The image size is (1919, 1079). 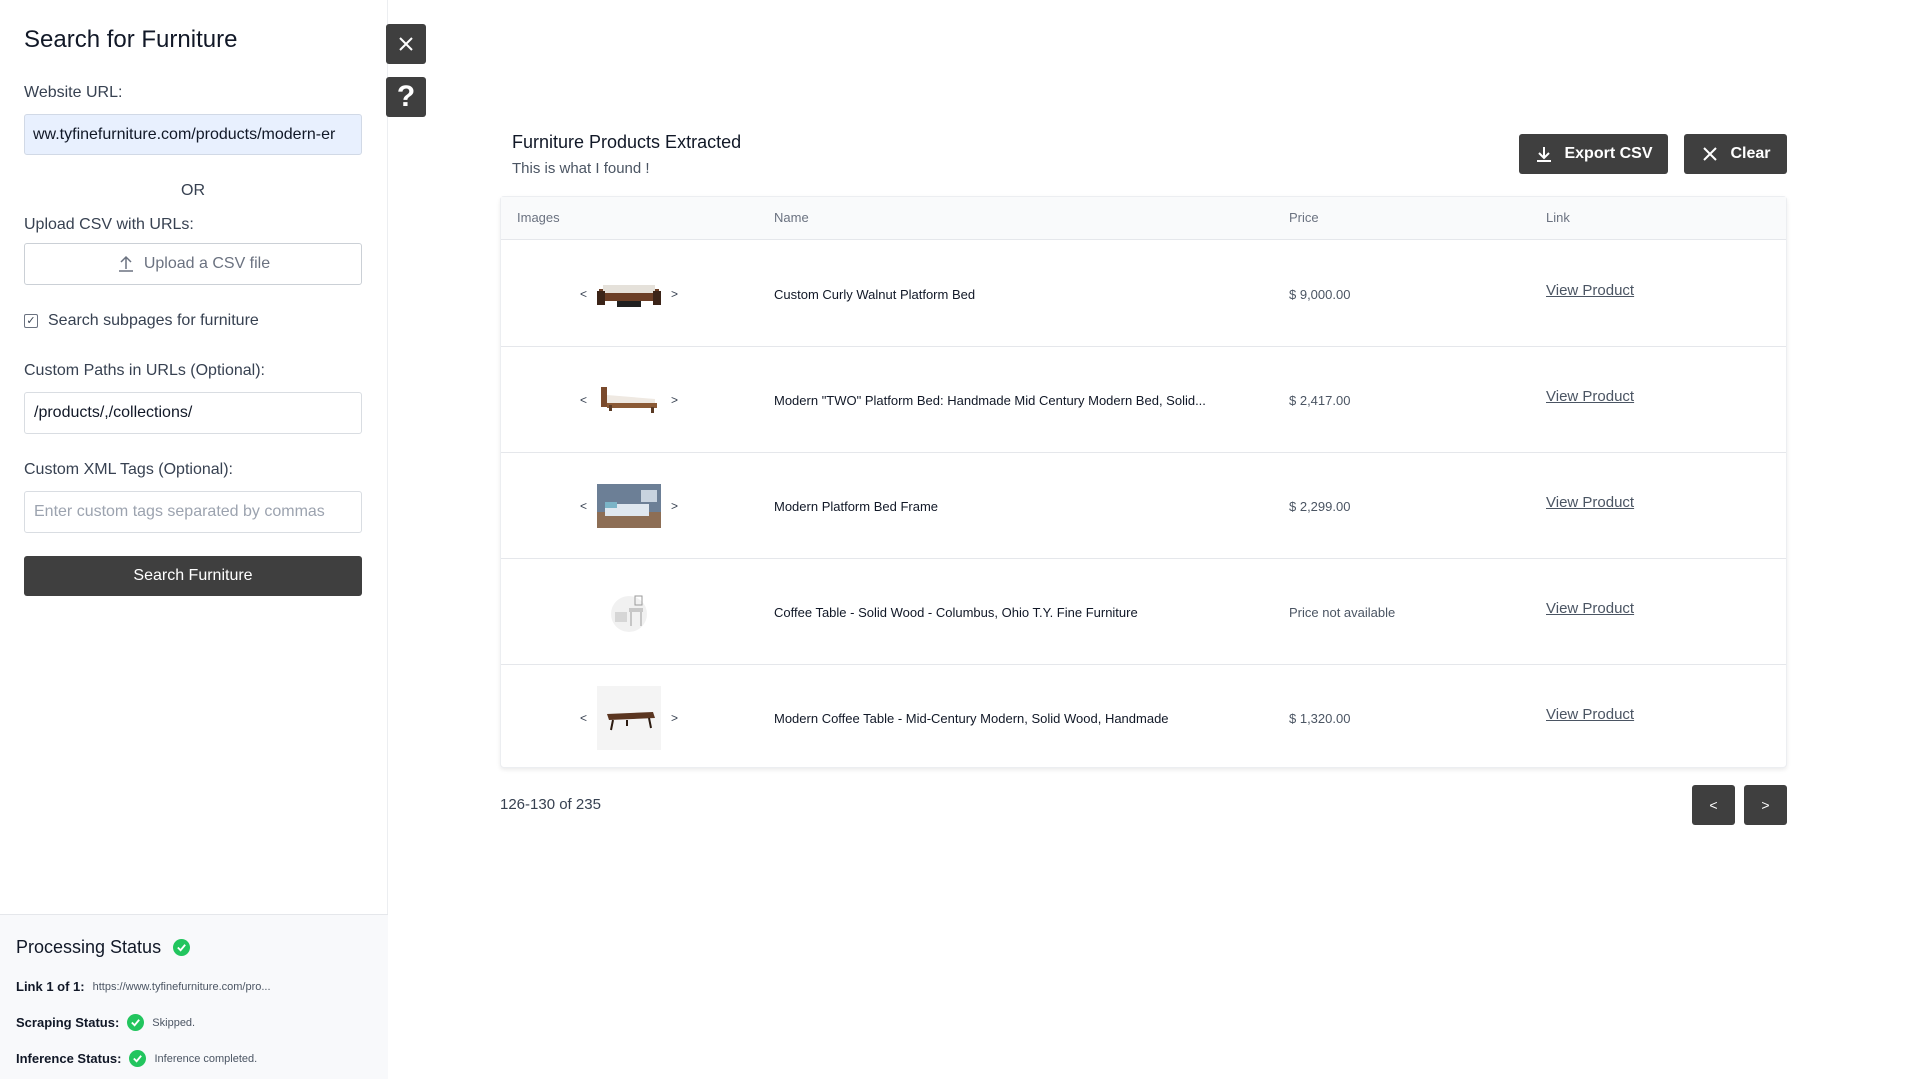 What do you see at coordinates (550, 804) in the screenshot?
I see `pagination-info: 126-130 of 235` at bounding box center [550, 804].